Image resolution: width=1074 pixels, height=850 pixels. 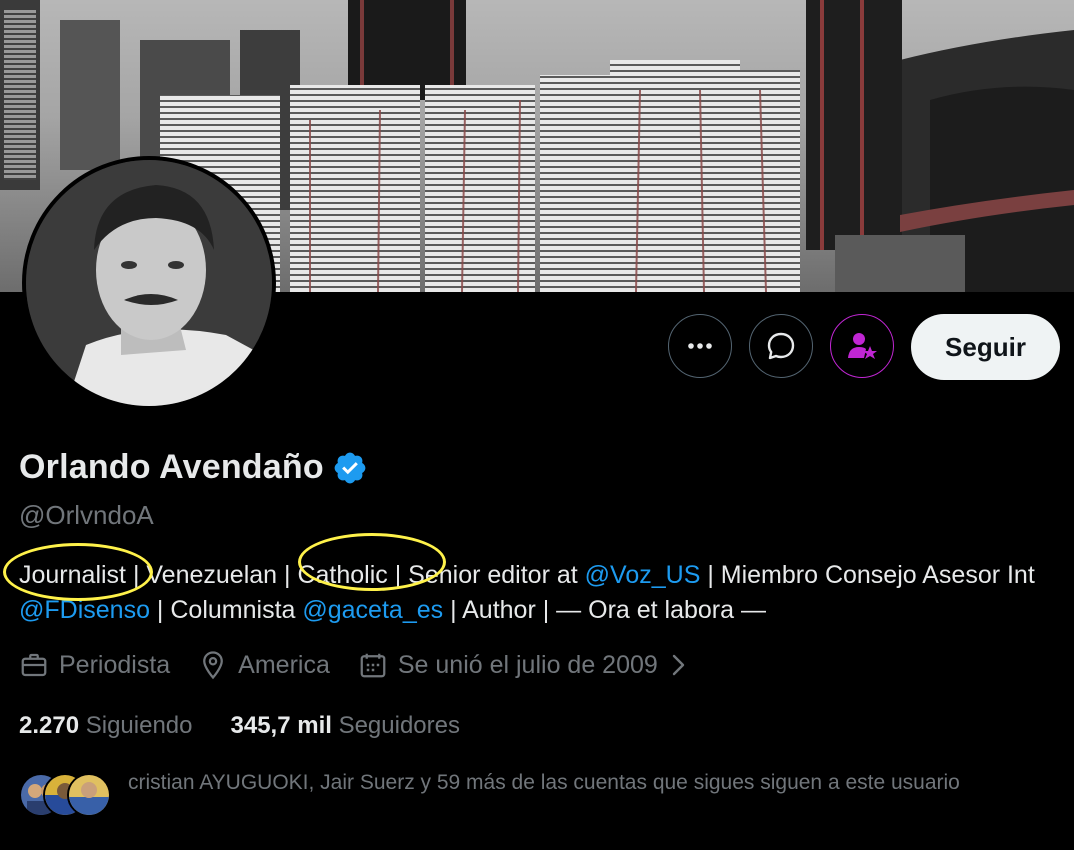 I want to click on mention-link: @FDisenso, so click(x=84, y=610).